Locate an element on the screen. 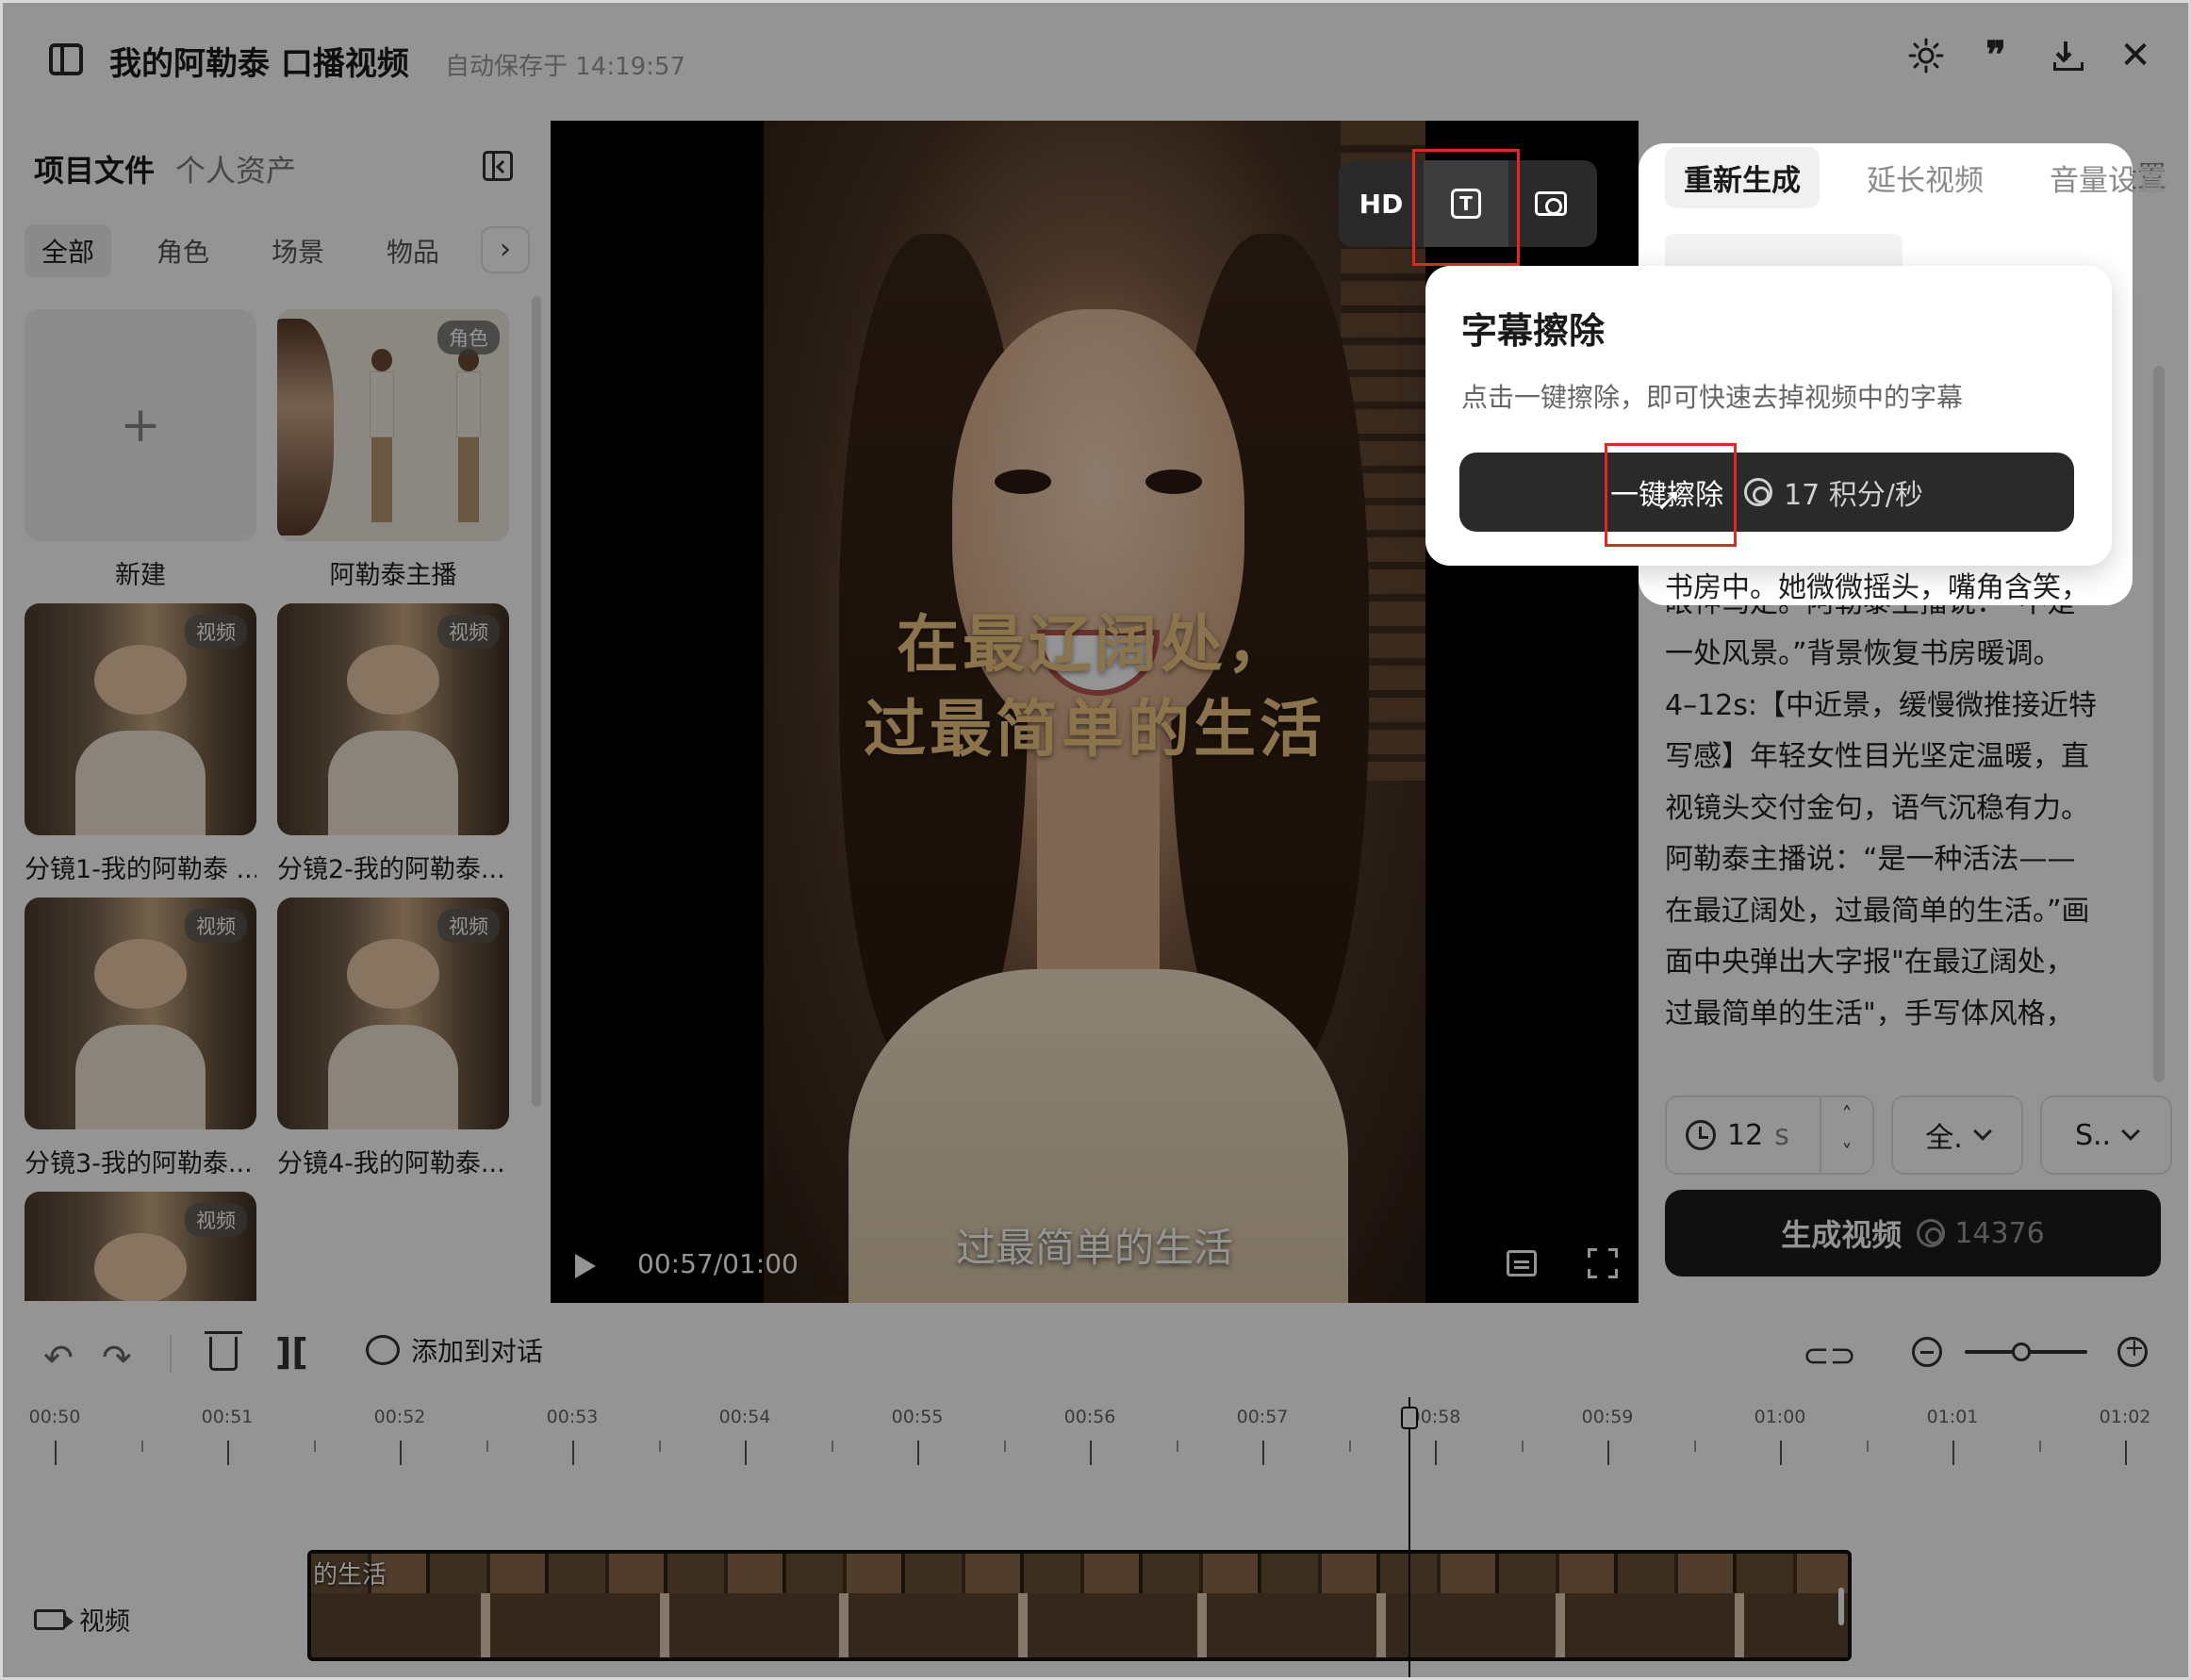 The image size is (2191, 1680). filter-next-button: › is located at coordinates (505, 249).